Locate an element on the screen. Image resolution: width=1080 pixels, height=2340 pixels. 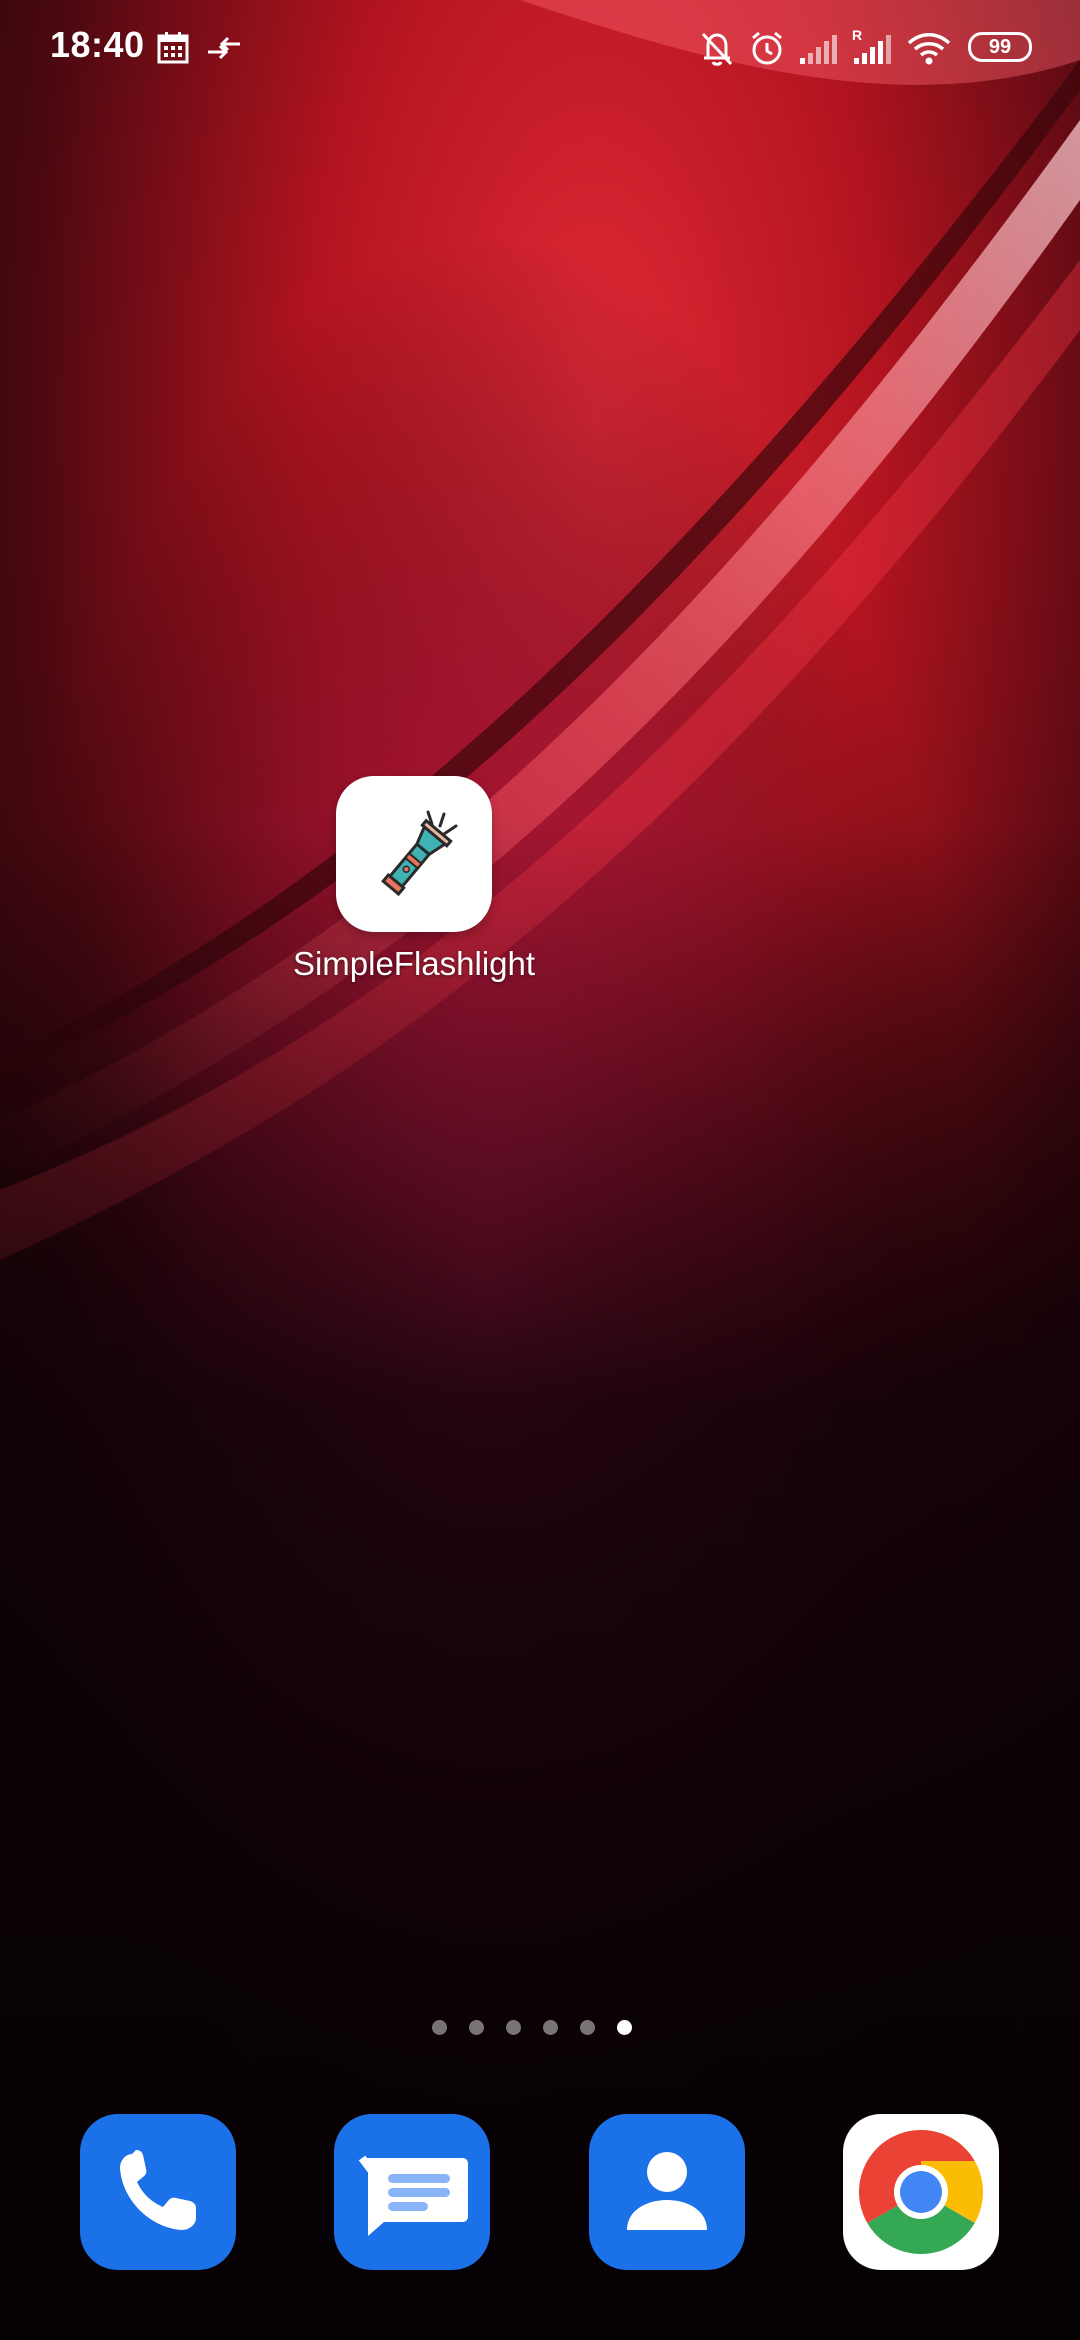
alarm-icon is located at coordinates (767, 48).